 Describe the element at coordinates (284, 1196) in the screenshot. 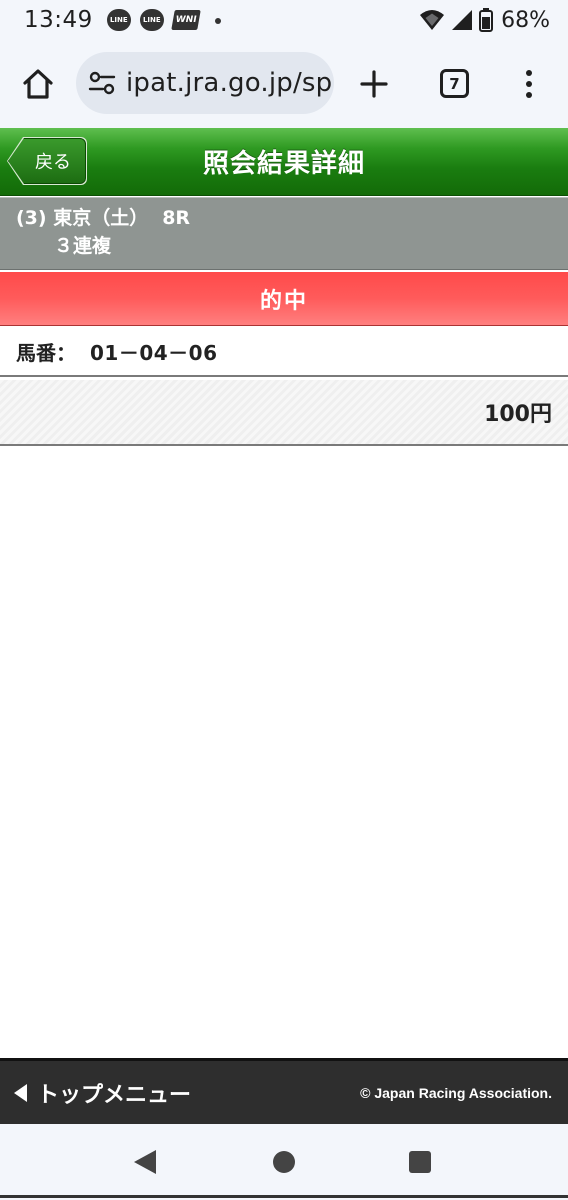

I see `nav-handle` at that location.